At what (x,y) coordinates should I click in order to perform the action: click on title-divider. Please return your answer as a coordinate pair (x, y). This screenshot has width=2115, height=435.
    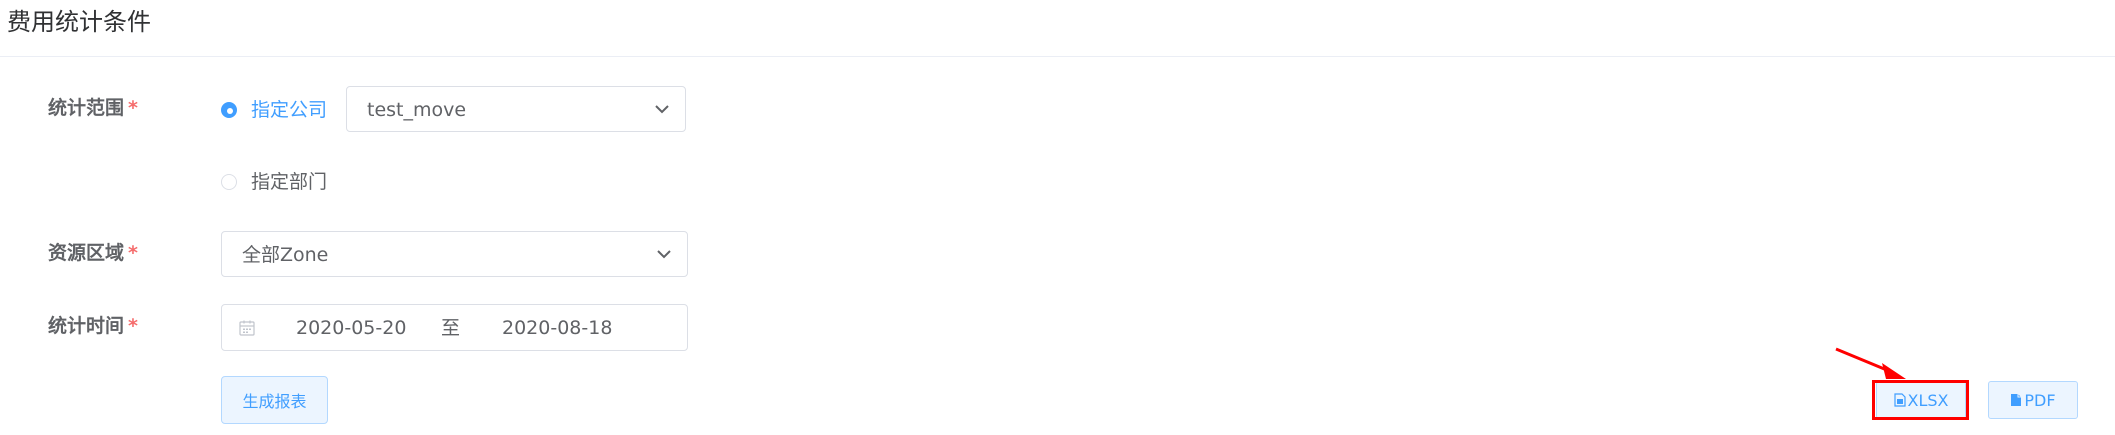
    Looking at the image, I should click on (1057, 56).